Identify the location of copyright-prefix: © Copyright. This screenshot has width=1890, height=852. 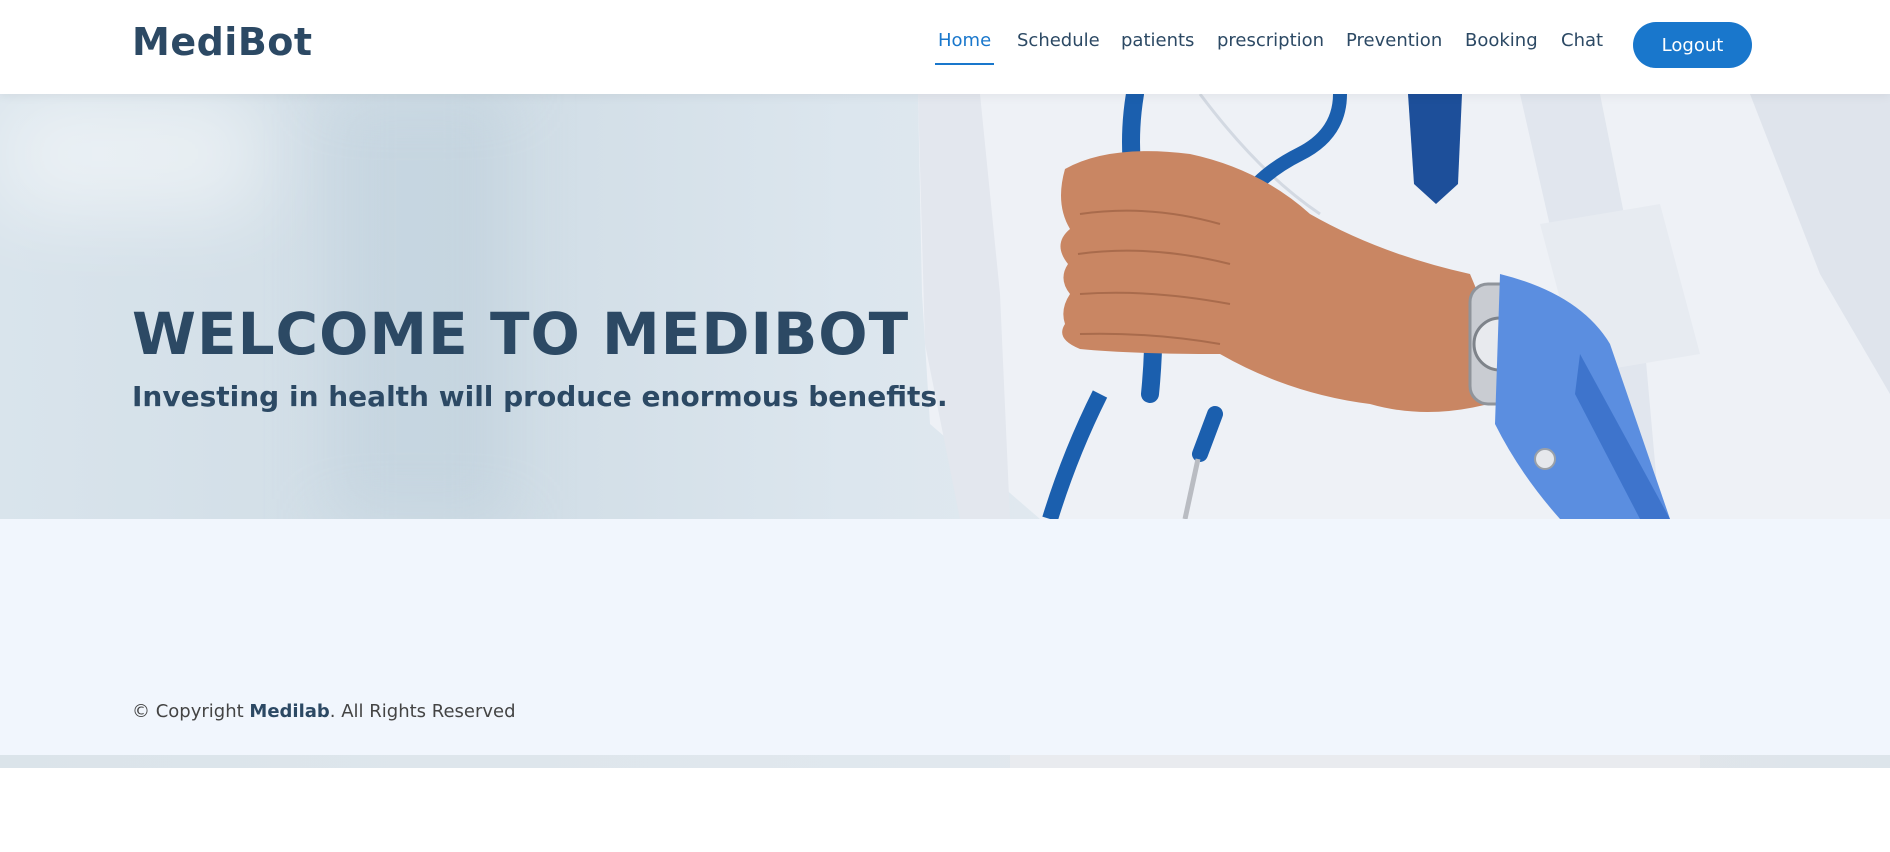
(191, 711).